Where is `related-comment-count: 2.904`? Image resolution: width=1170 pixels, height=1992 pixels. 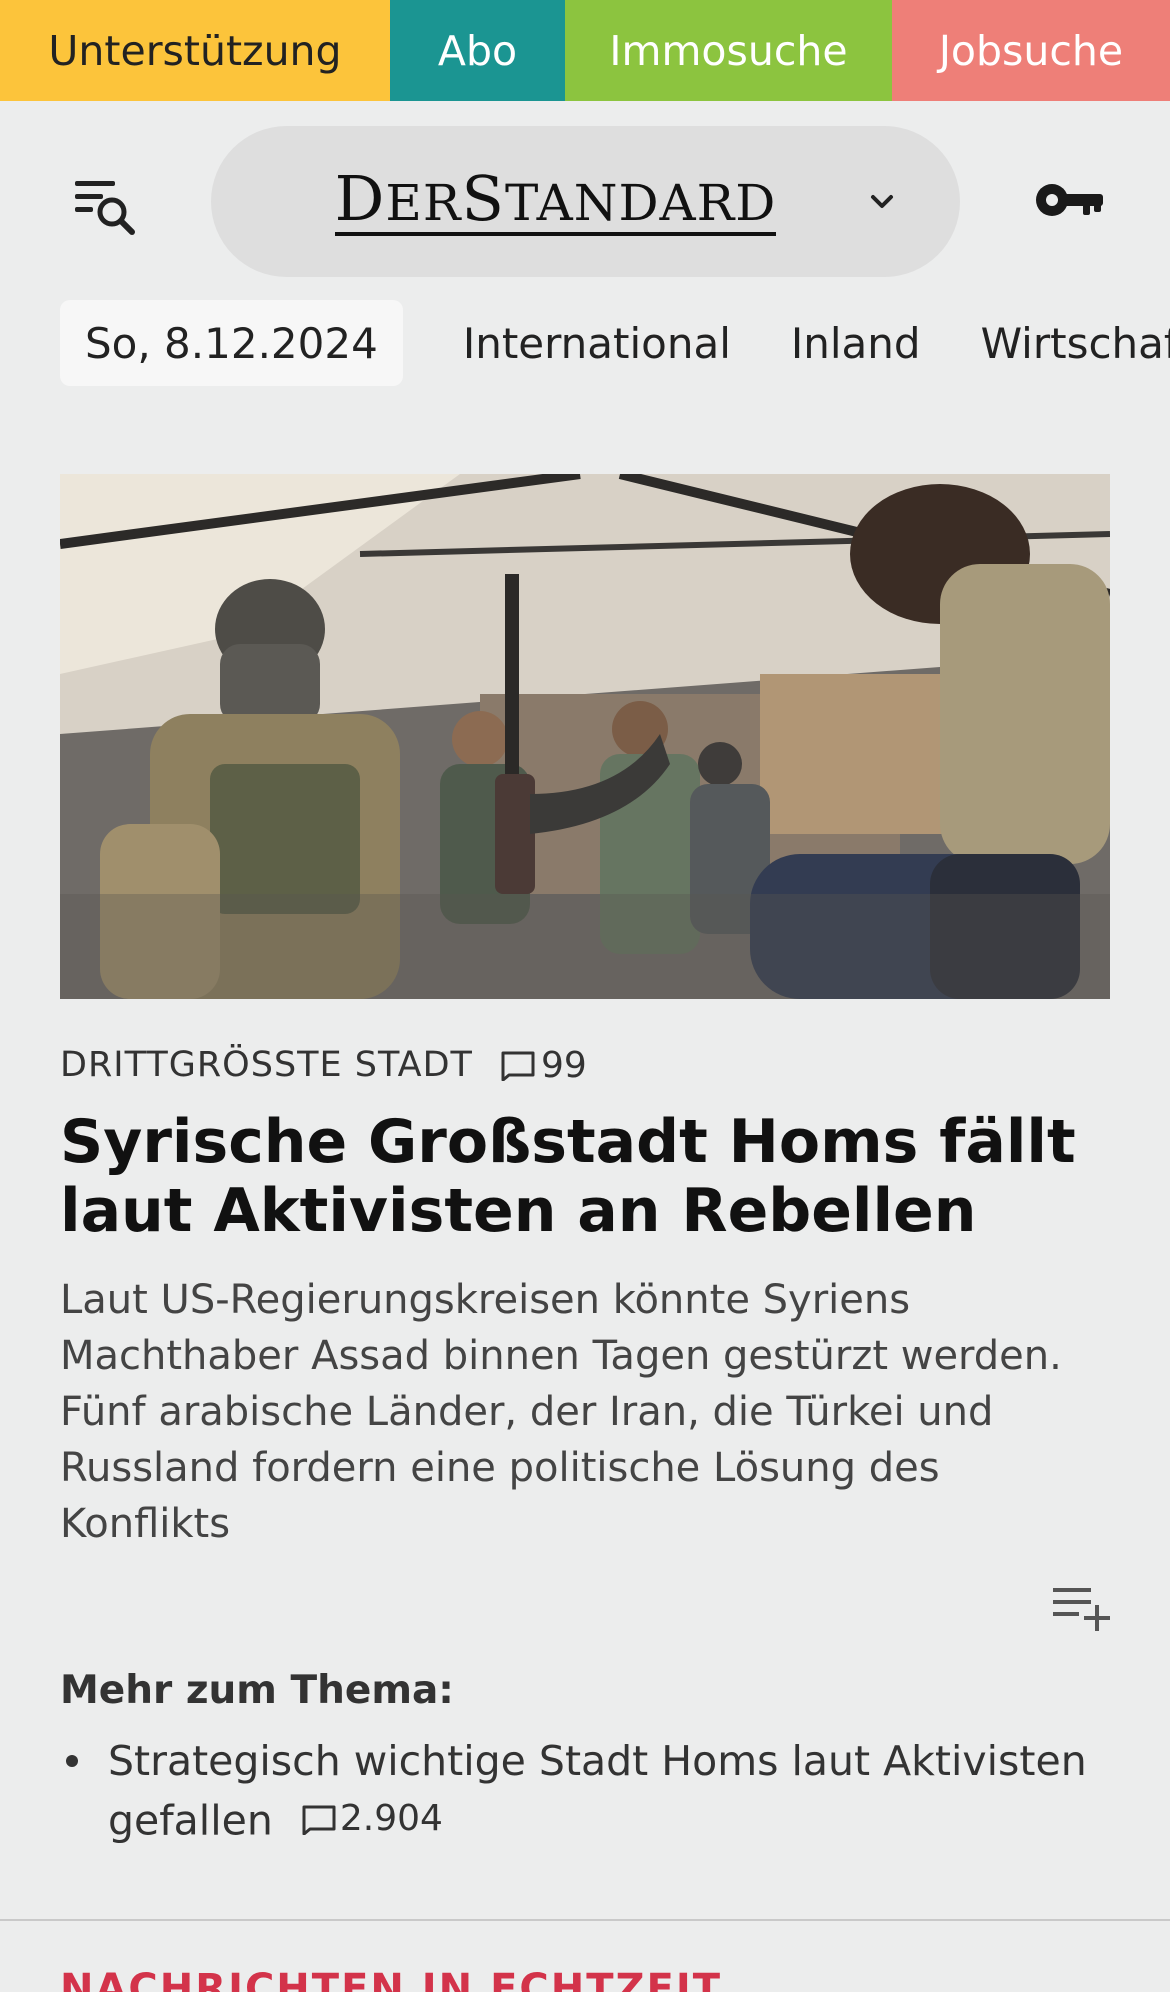
related-comment-count: 2.904 is located at coordinates (391, 1818).